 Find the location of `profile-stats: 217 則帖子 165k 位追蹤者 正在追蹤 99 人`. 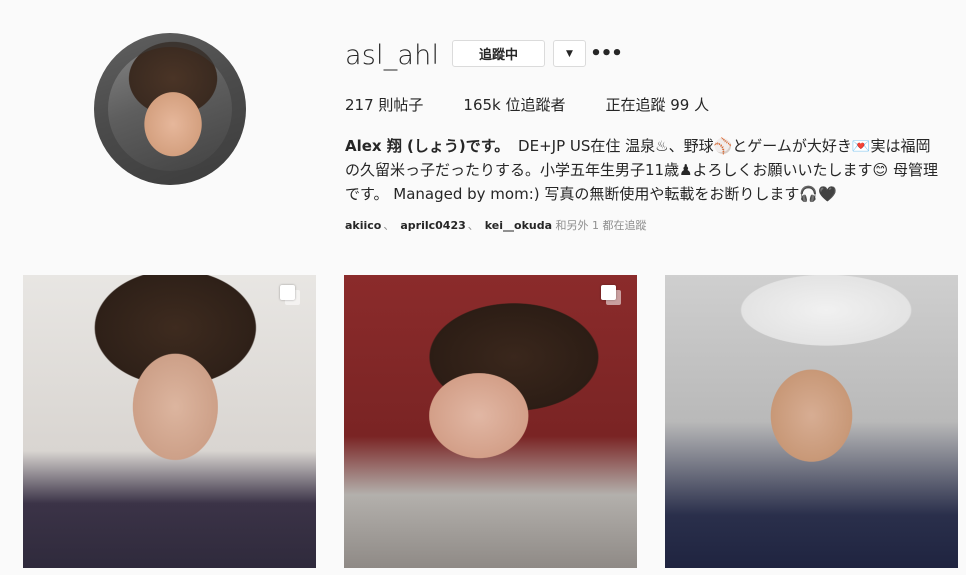

profile-stats: 217 則帖子 165k 位追蹤者 正在追蹤 99 人 is located at coordinates (547, 104).